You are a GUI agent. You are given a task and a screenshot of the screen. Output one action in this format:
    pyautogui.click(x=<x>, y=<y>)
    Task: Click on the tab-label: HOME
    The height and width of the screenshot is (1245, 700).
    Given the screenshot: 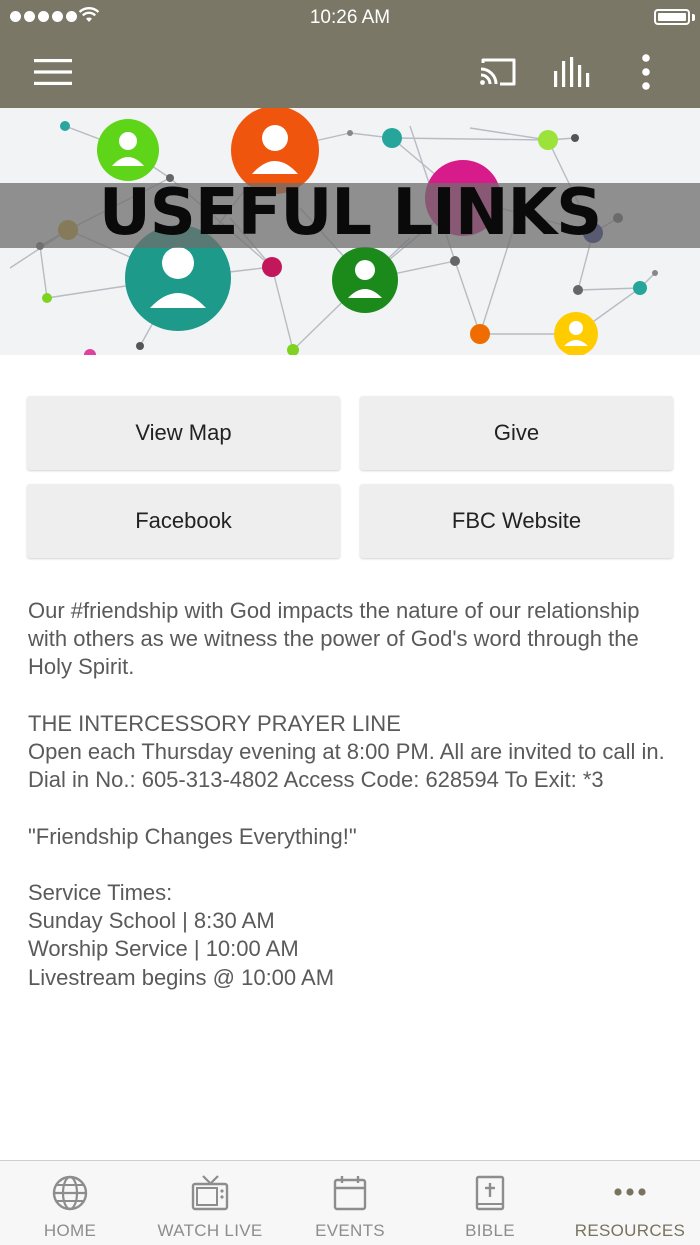 What is the action you would take?
    pyautogui.click(x=70, y=1230)
    